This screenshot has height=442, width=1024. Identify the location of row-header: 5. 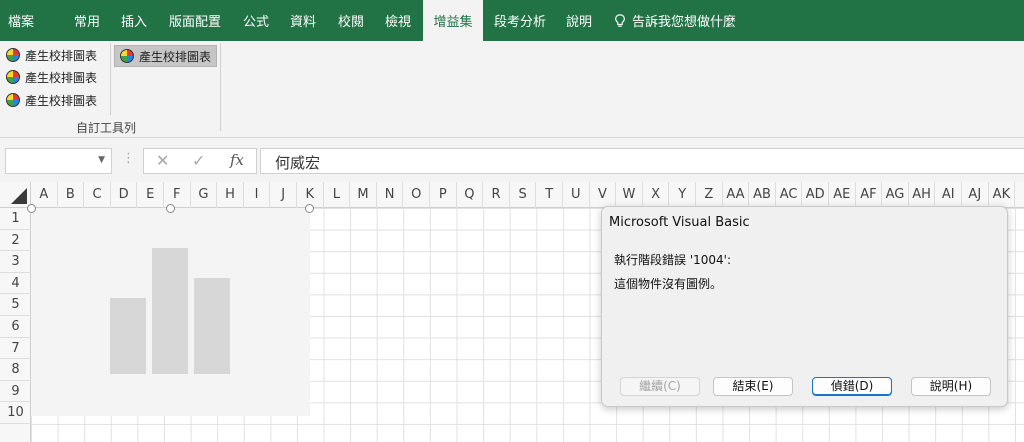
(15, 305).